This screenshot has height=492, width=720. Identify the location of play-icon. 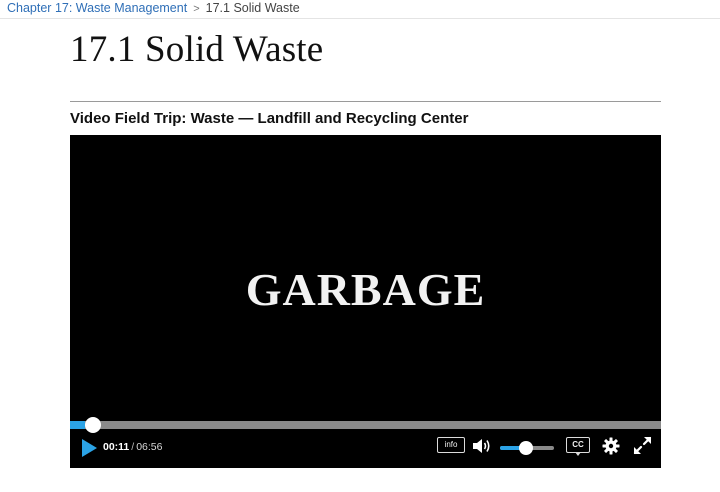
(89, 448).